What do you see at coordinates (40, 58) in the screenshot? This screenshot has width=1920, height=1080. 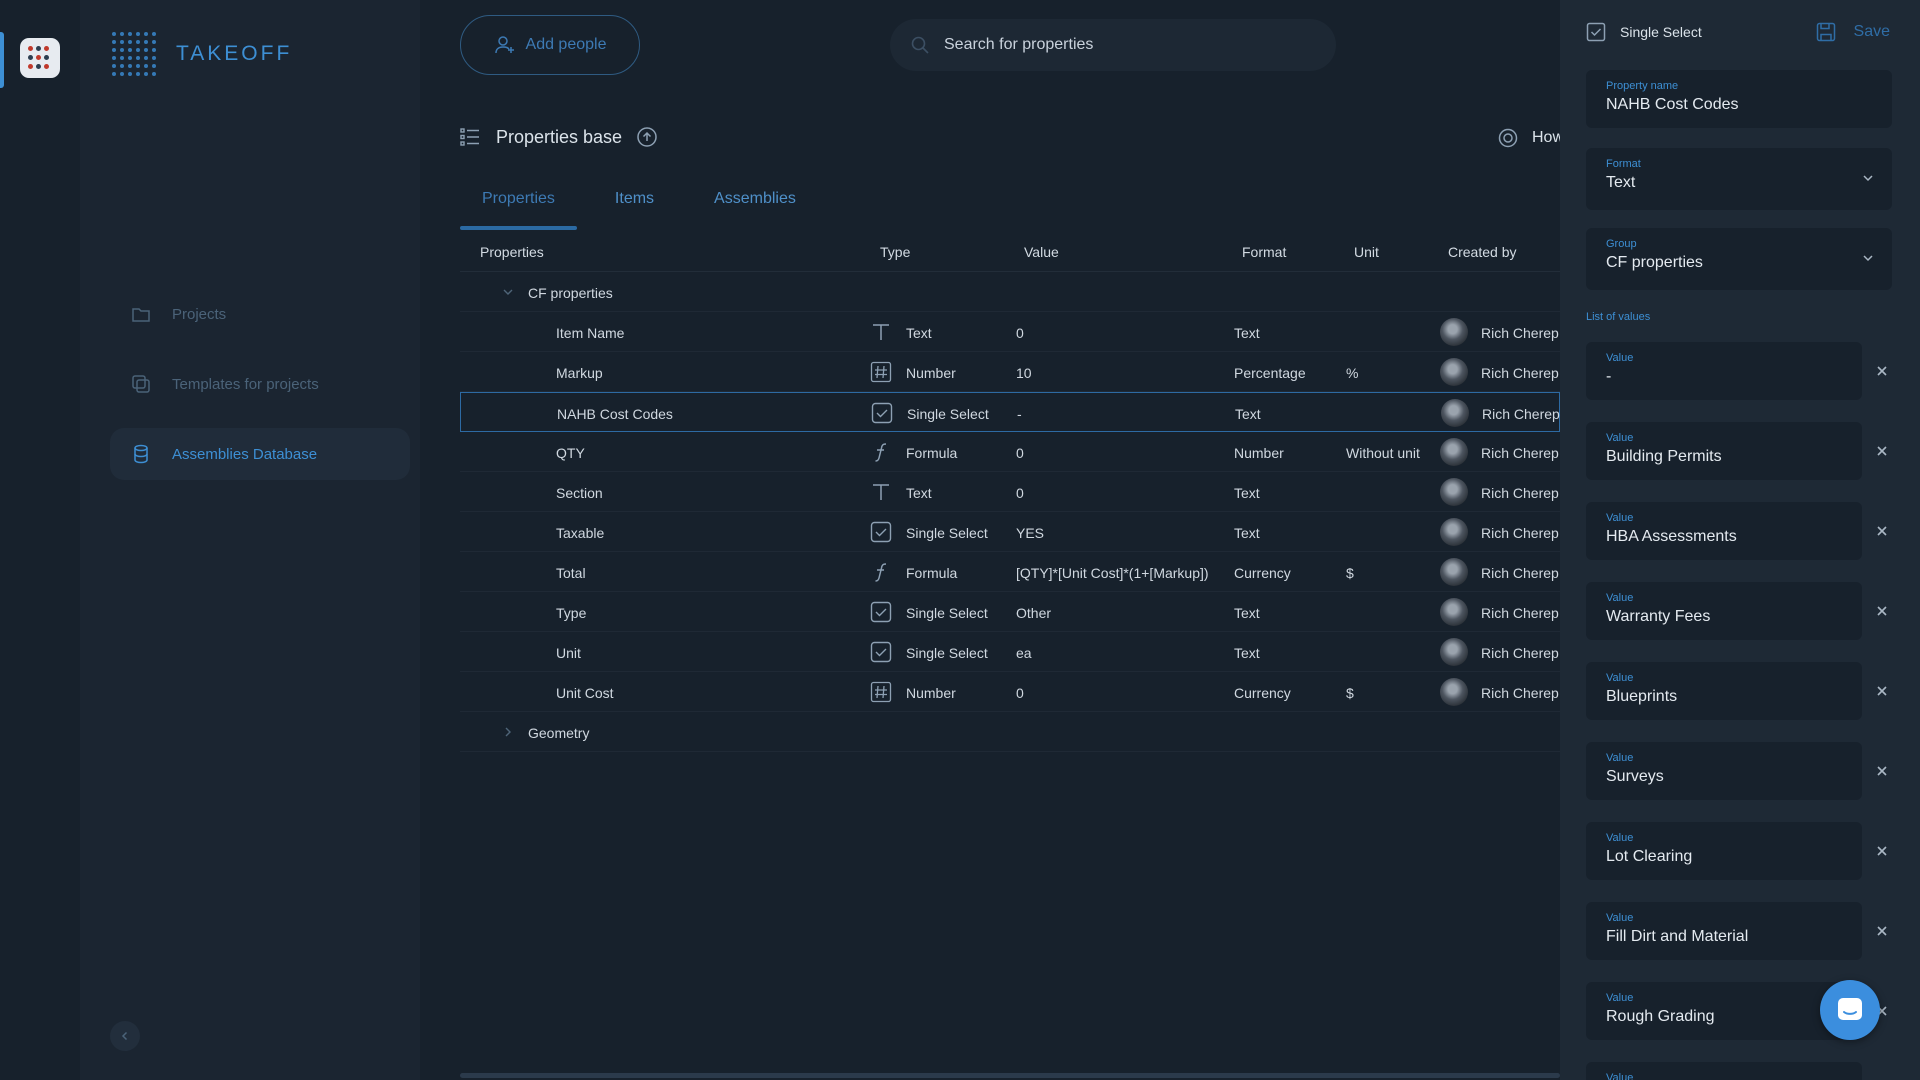 I see `workspace-avatar` at bounding box center [40, 58].